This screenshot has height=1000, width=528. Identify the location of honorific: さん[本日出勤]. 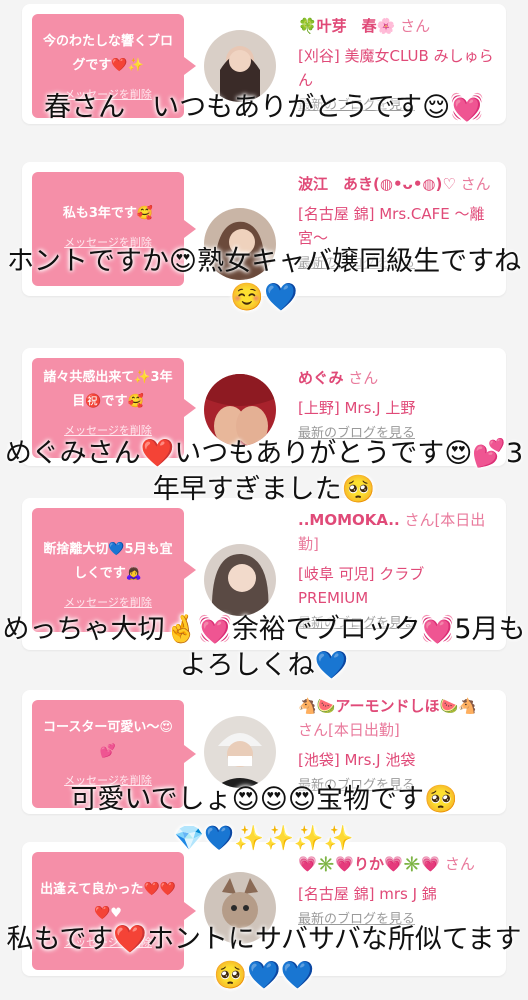
(349, 730).